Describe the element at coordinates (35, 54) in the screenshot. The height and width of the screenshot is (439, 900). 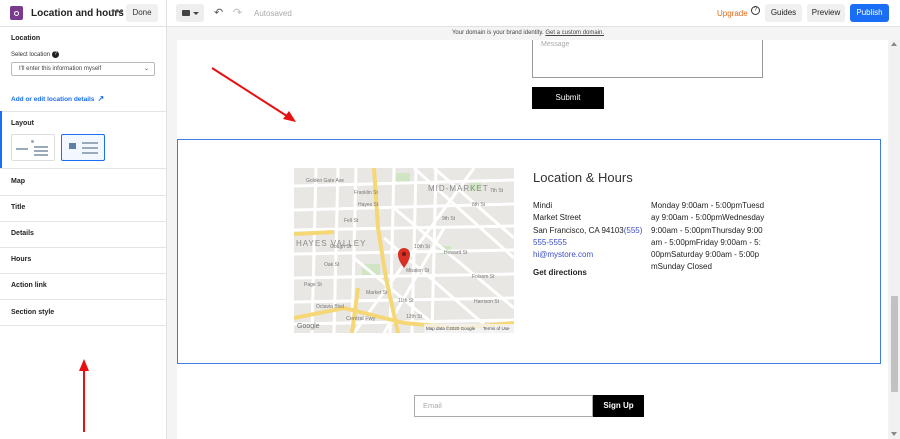
I see `select-location-label: Select location?` at that location.